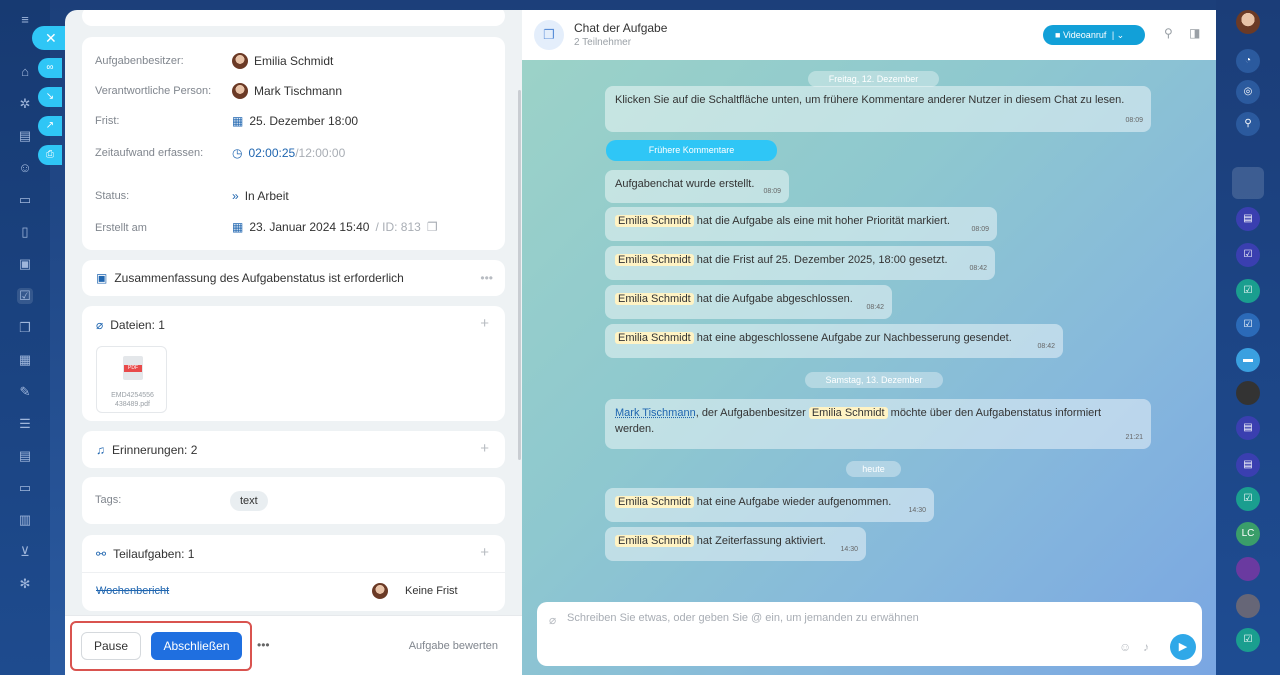  I want to click on status-value: » In Arbeit, so click(260, 196).